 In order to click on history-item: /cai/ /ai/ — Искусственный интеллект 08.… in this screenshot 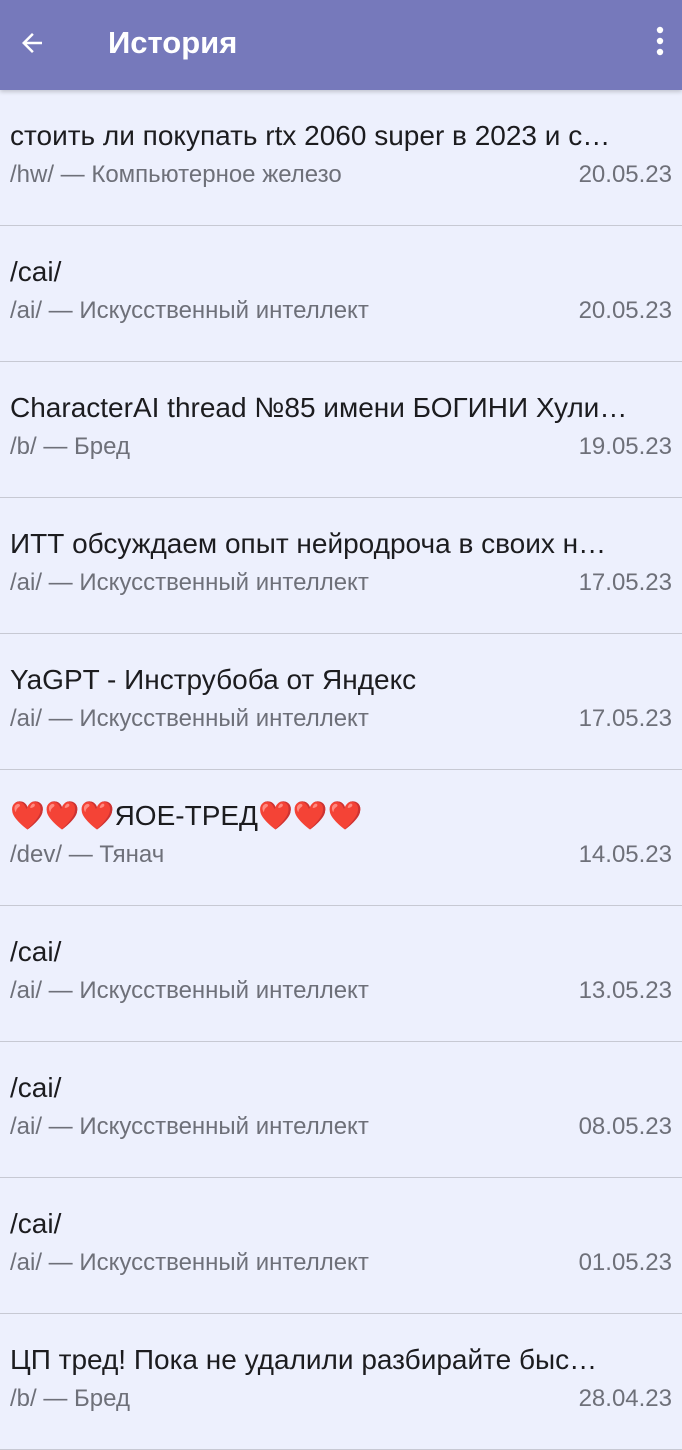, I will do `click(341, 1110)`.